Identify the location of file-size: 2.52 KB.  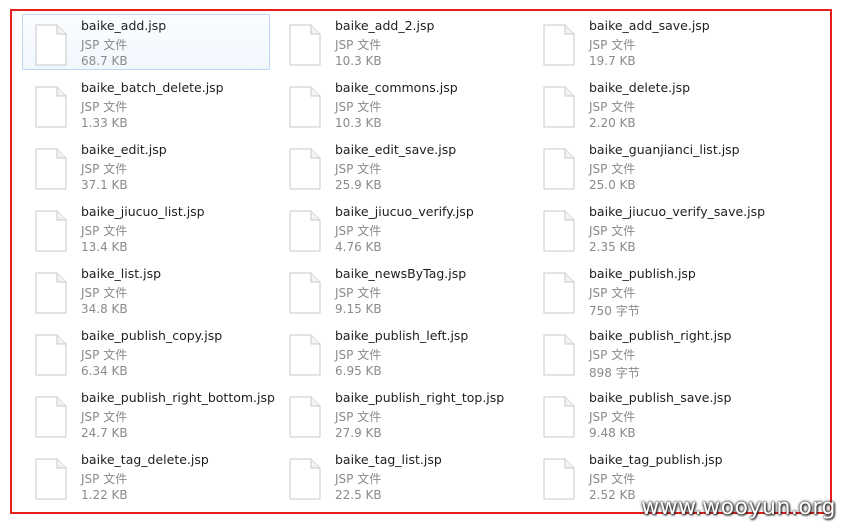
(612, 495).